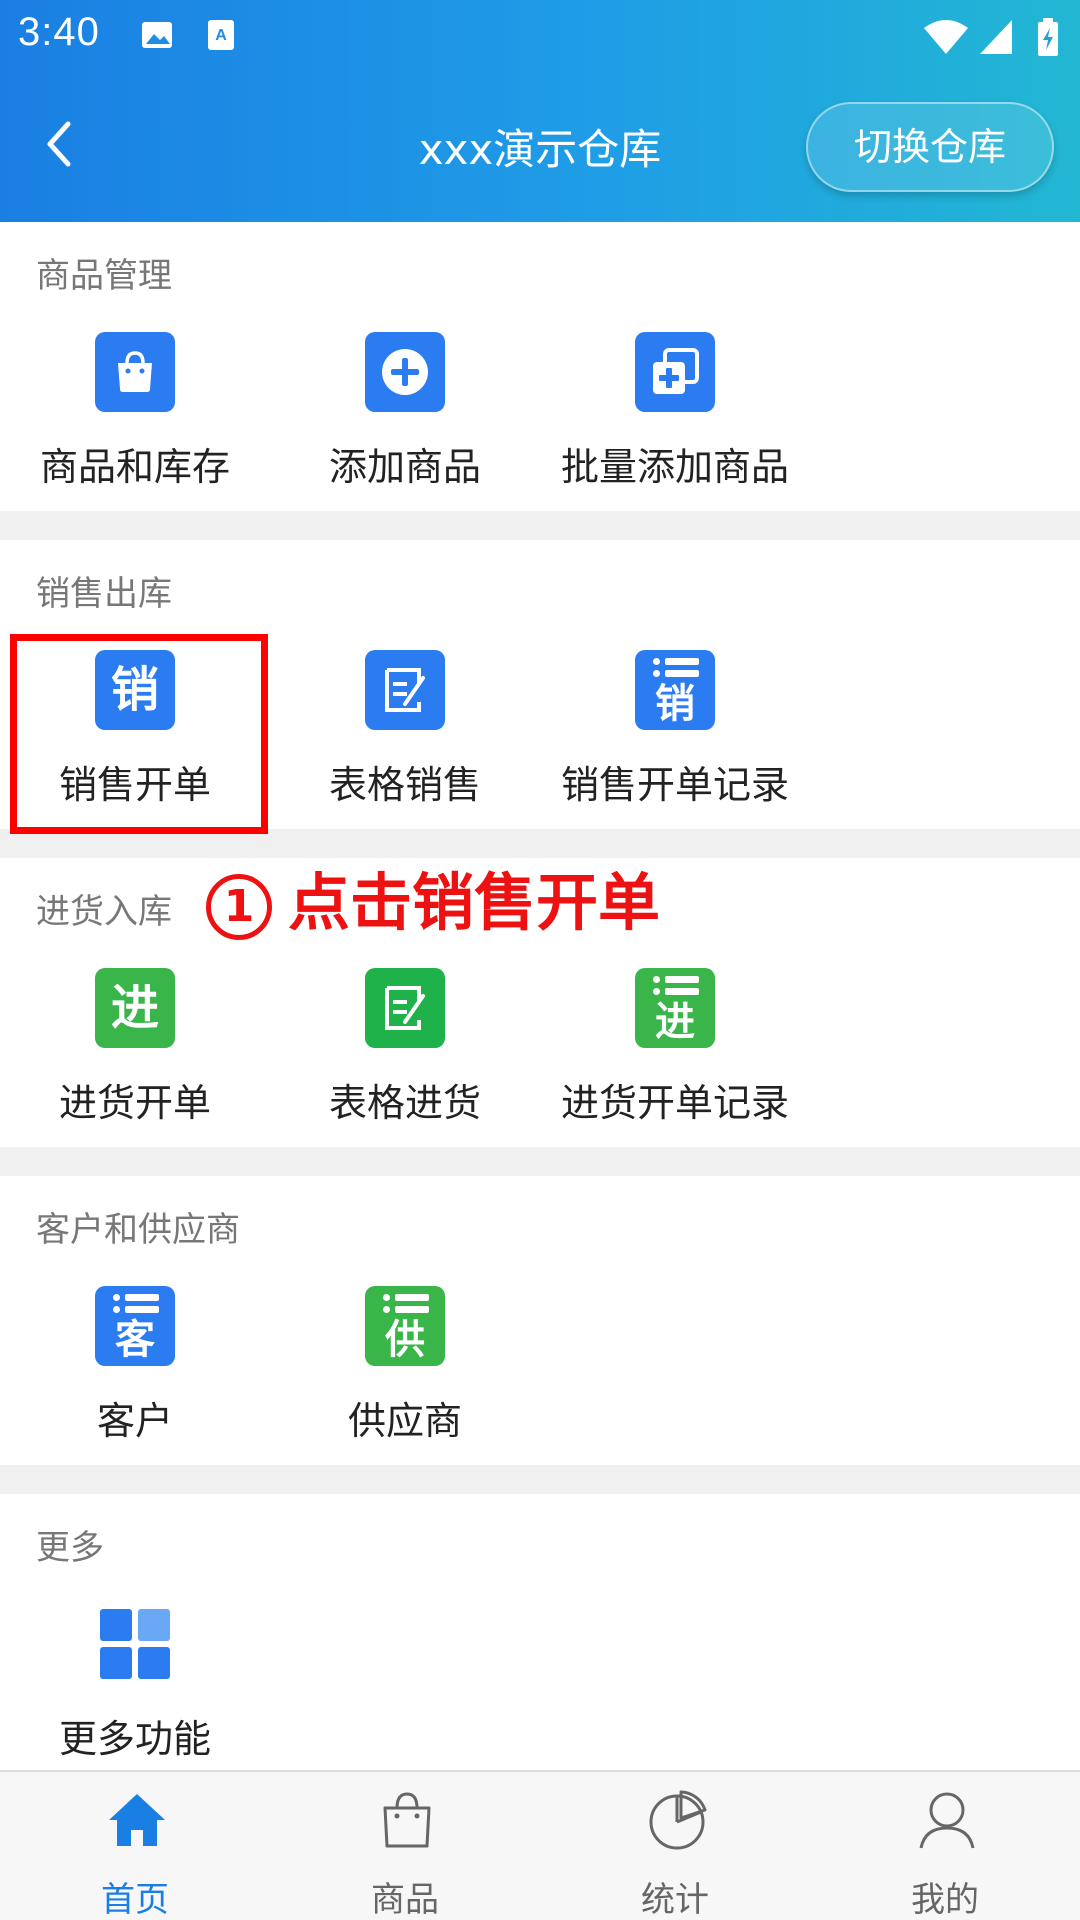 The image size is (1080, 1920). I want to click on purchase-record-icon: 进, so click(675, 1008).